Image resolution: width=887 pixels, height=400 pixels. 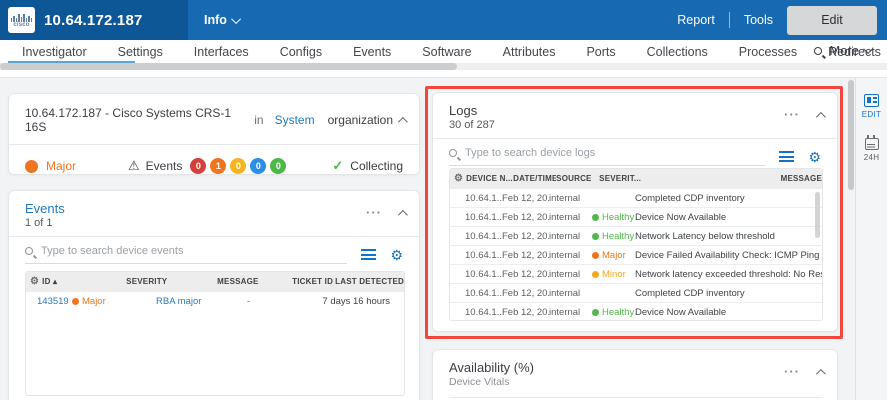 I want to click on event-count-badges: 0 1 0 0 0, so click(x=238, y=166).